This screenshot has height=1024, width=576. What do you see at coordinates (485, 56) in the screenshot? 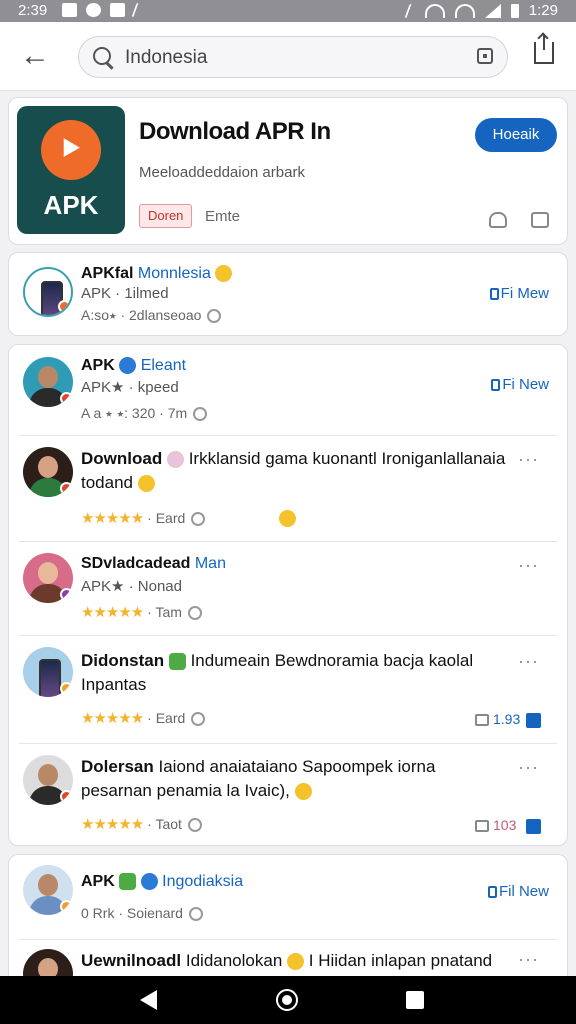
I see `scan-icon` at bounding box center [485, 56].